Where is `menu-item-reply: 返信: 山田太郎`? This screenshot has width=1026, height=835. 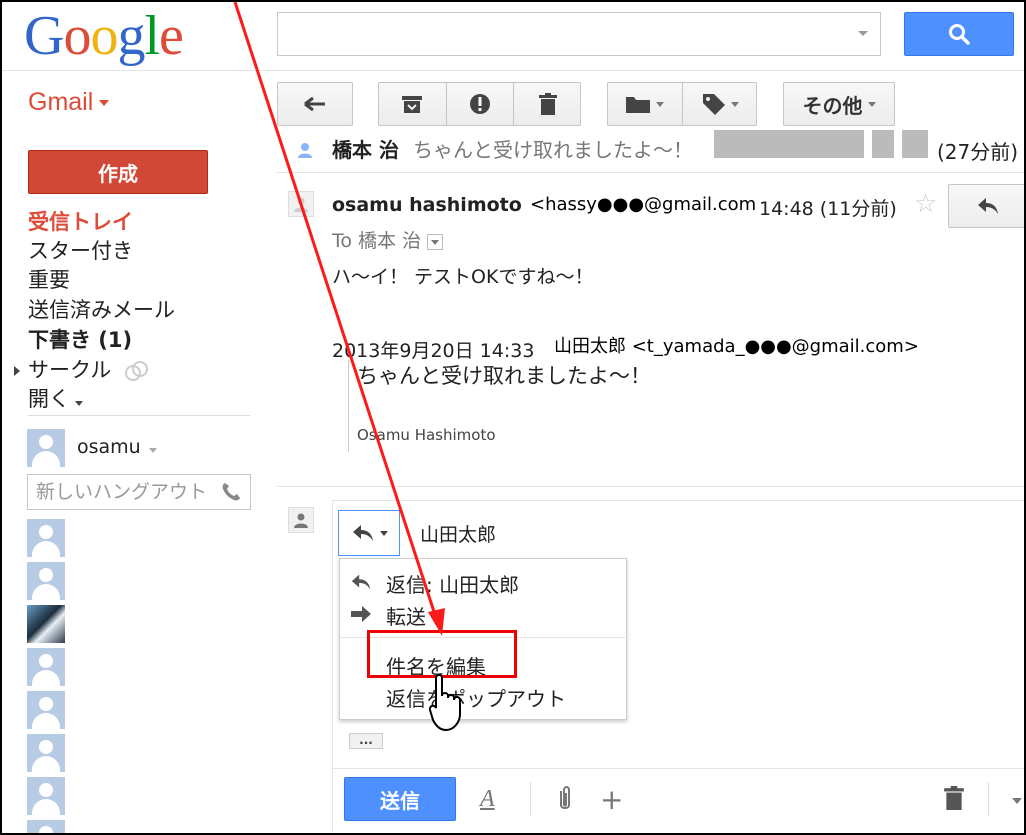
menu-item-reply: 返信: 山田太郎 is located at coordinates (452, 583).